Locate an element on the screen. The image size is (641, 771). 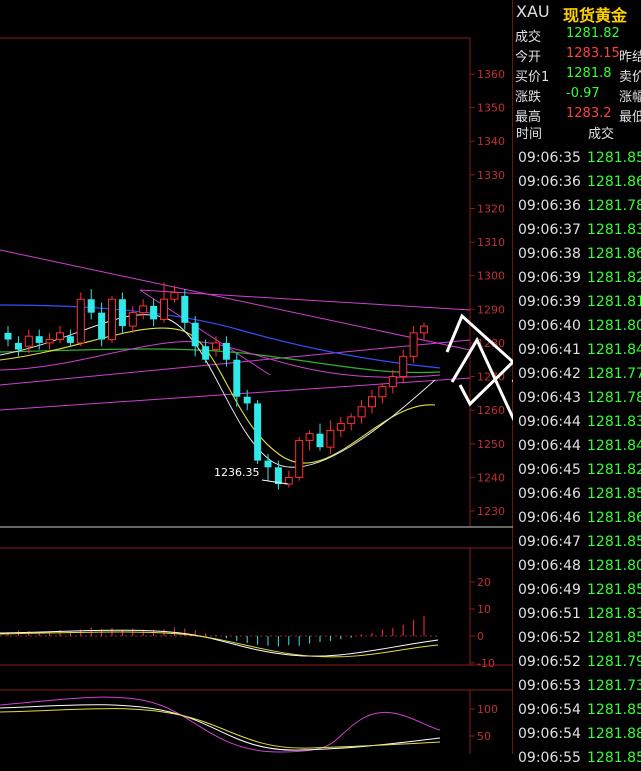
quote-label: 成交 is located at coordinates (528, 37).